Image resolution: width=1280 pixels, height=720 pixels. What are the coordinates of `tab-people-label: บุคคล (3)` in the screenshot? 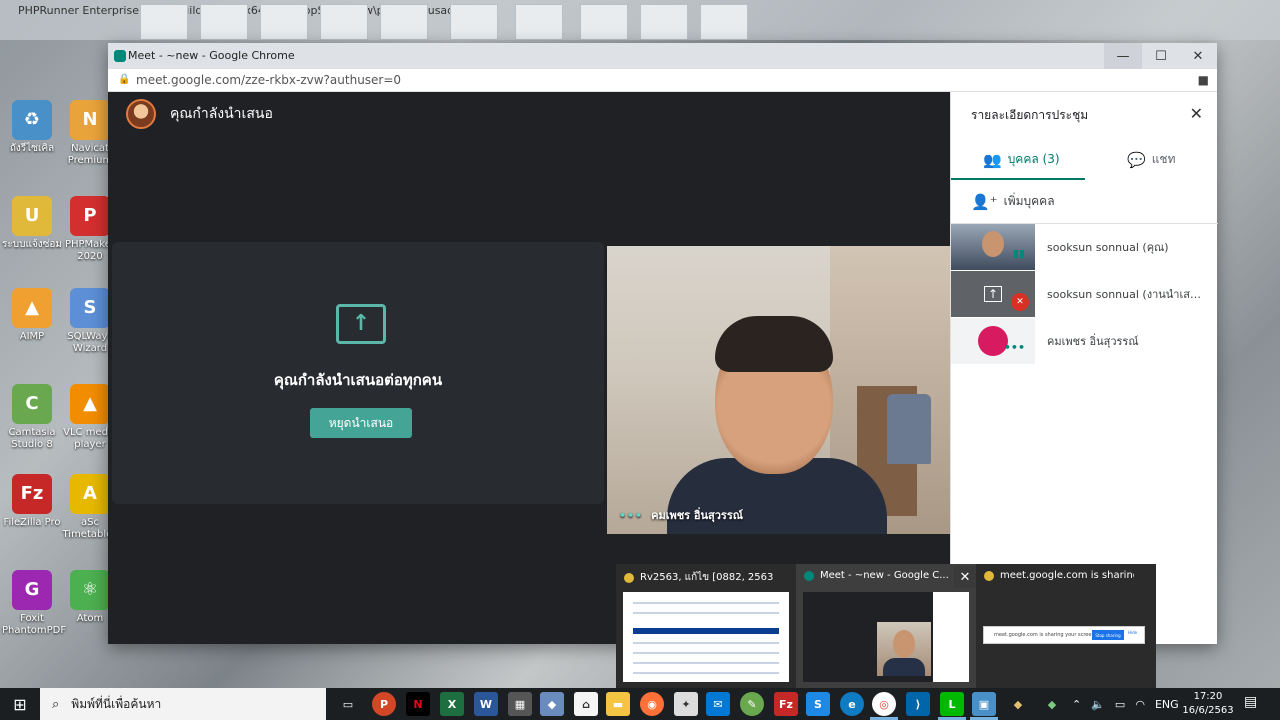 It's located at (1033, 159).